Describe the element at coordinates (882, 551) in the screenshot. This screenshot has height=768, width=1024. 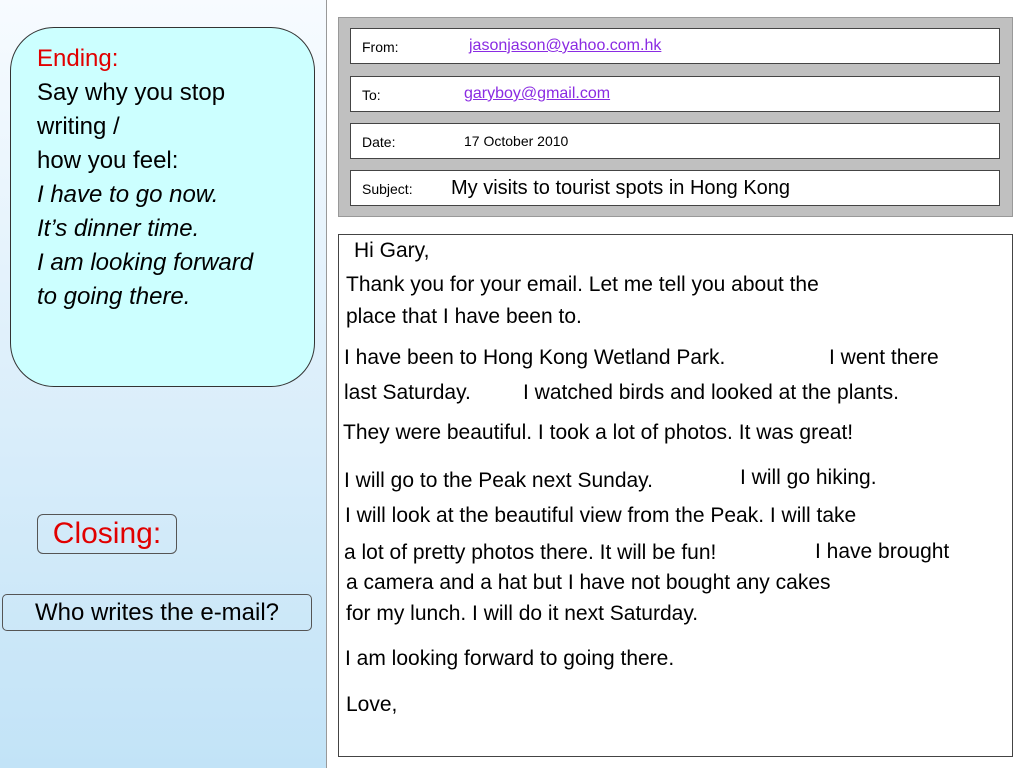
I see `body-line-8b: I have brought` at that location.